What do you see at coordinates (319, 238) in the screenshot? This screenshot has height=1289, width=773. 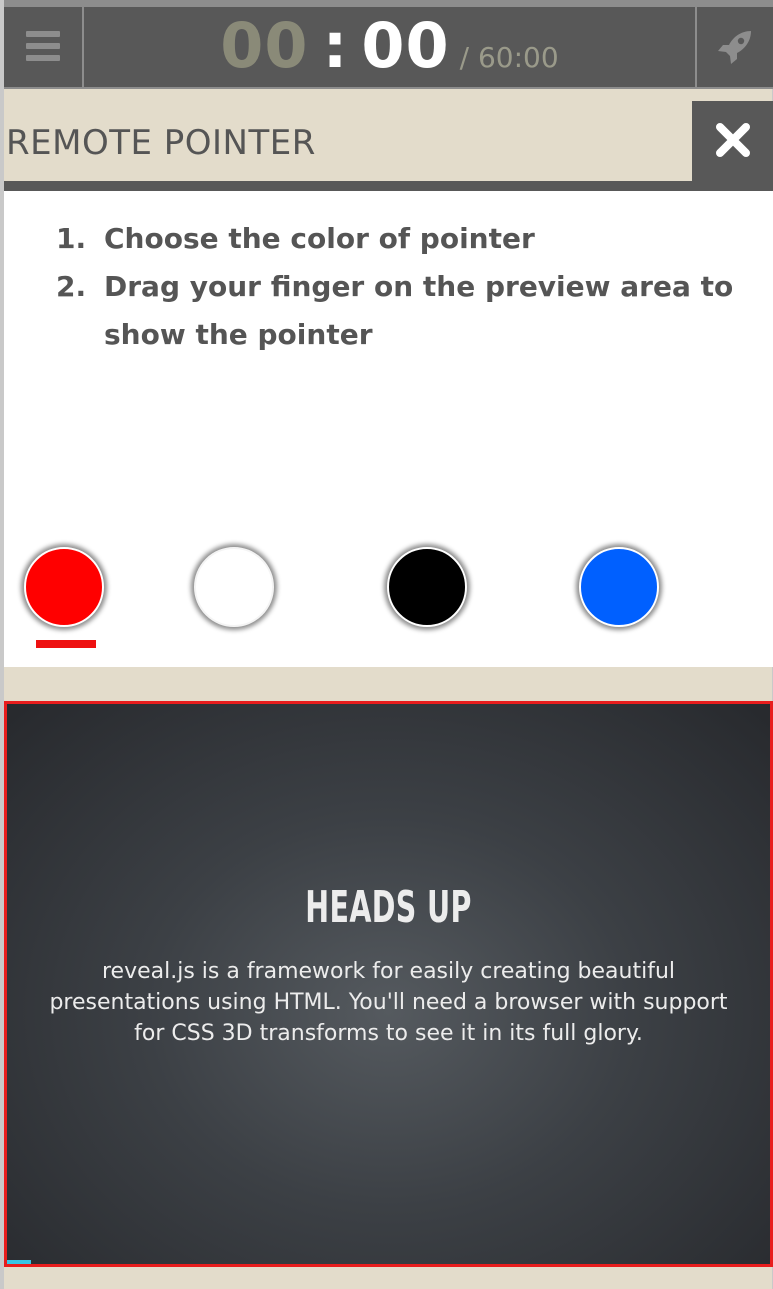 I see `instruction-text: Choose the color of pointer` at bounding box center [319, 238].